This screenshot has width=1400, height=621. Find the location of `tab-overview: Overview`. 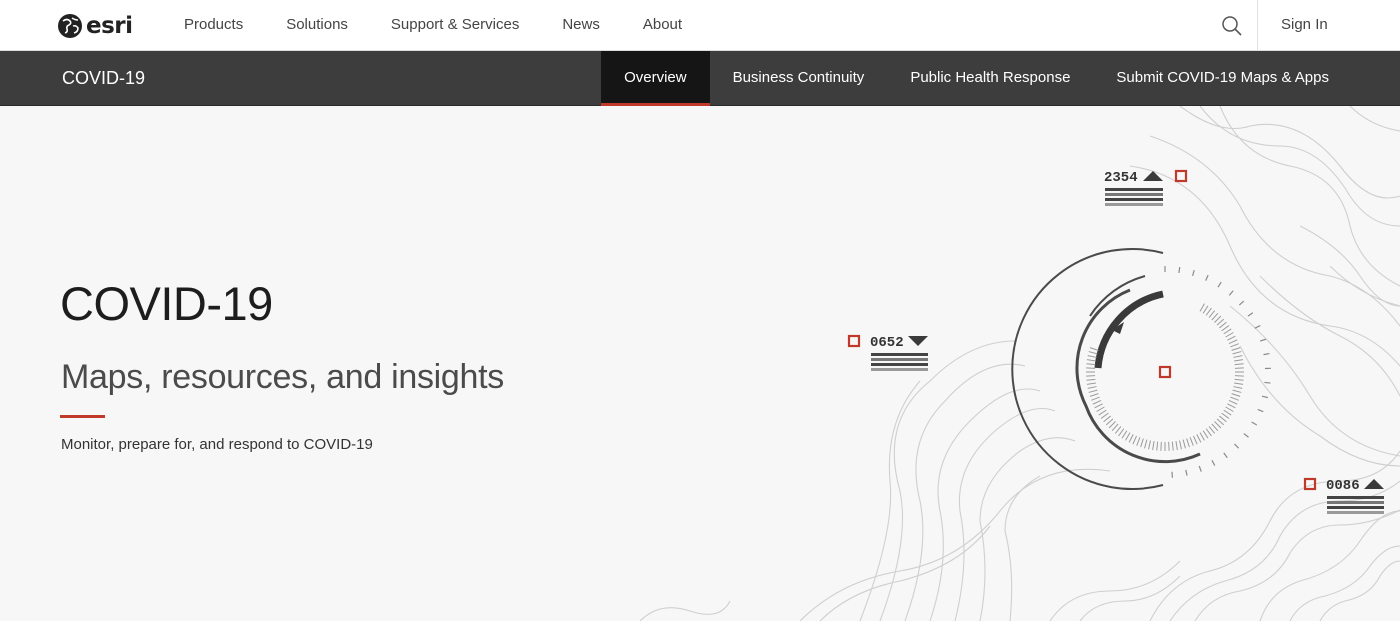

tab-overview: Overview is located at coordinates (655, 78).